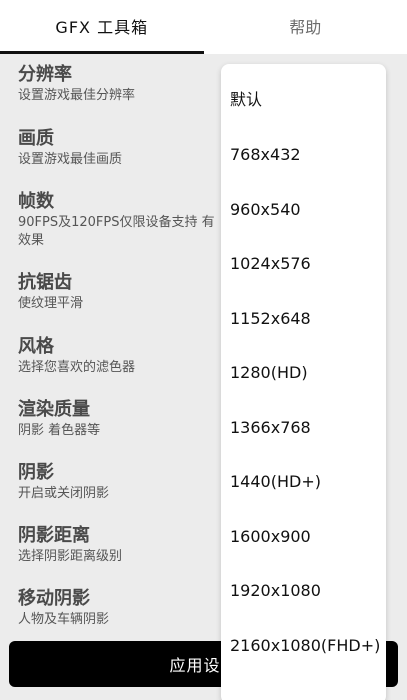  What do you see at coordinates (70, 556) in the screenshot?
I see `setting-desc: 选择阴影距离级别` at bounding box center [70, 556].